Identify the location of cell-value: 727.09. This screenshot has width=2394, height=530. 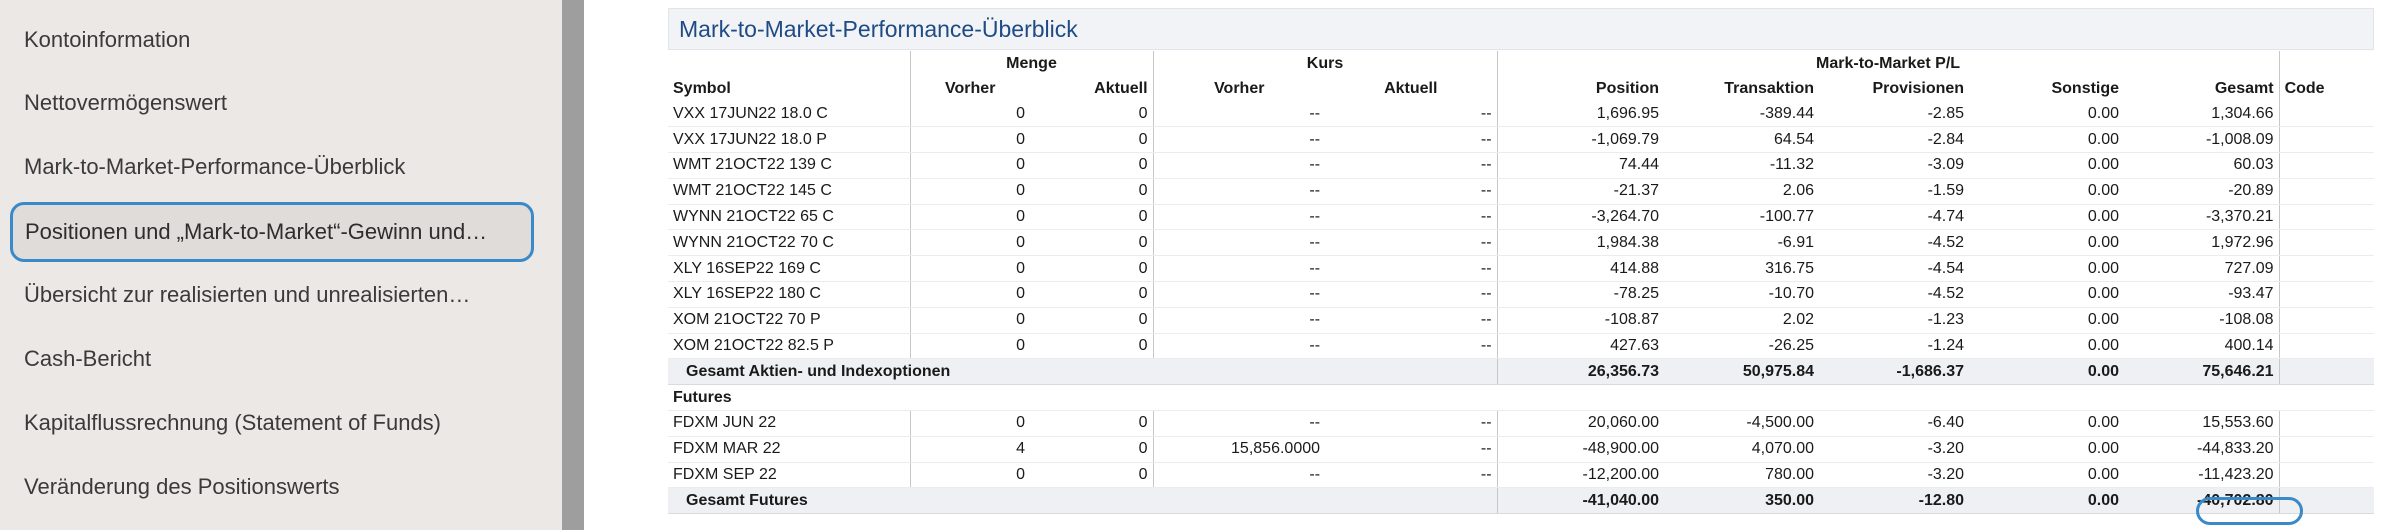
(2202, 269).